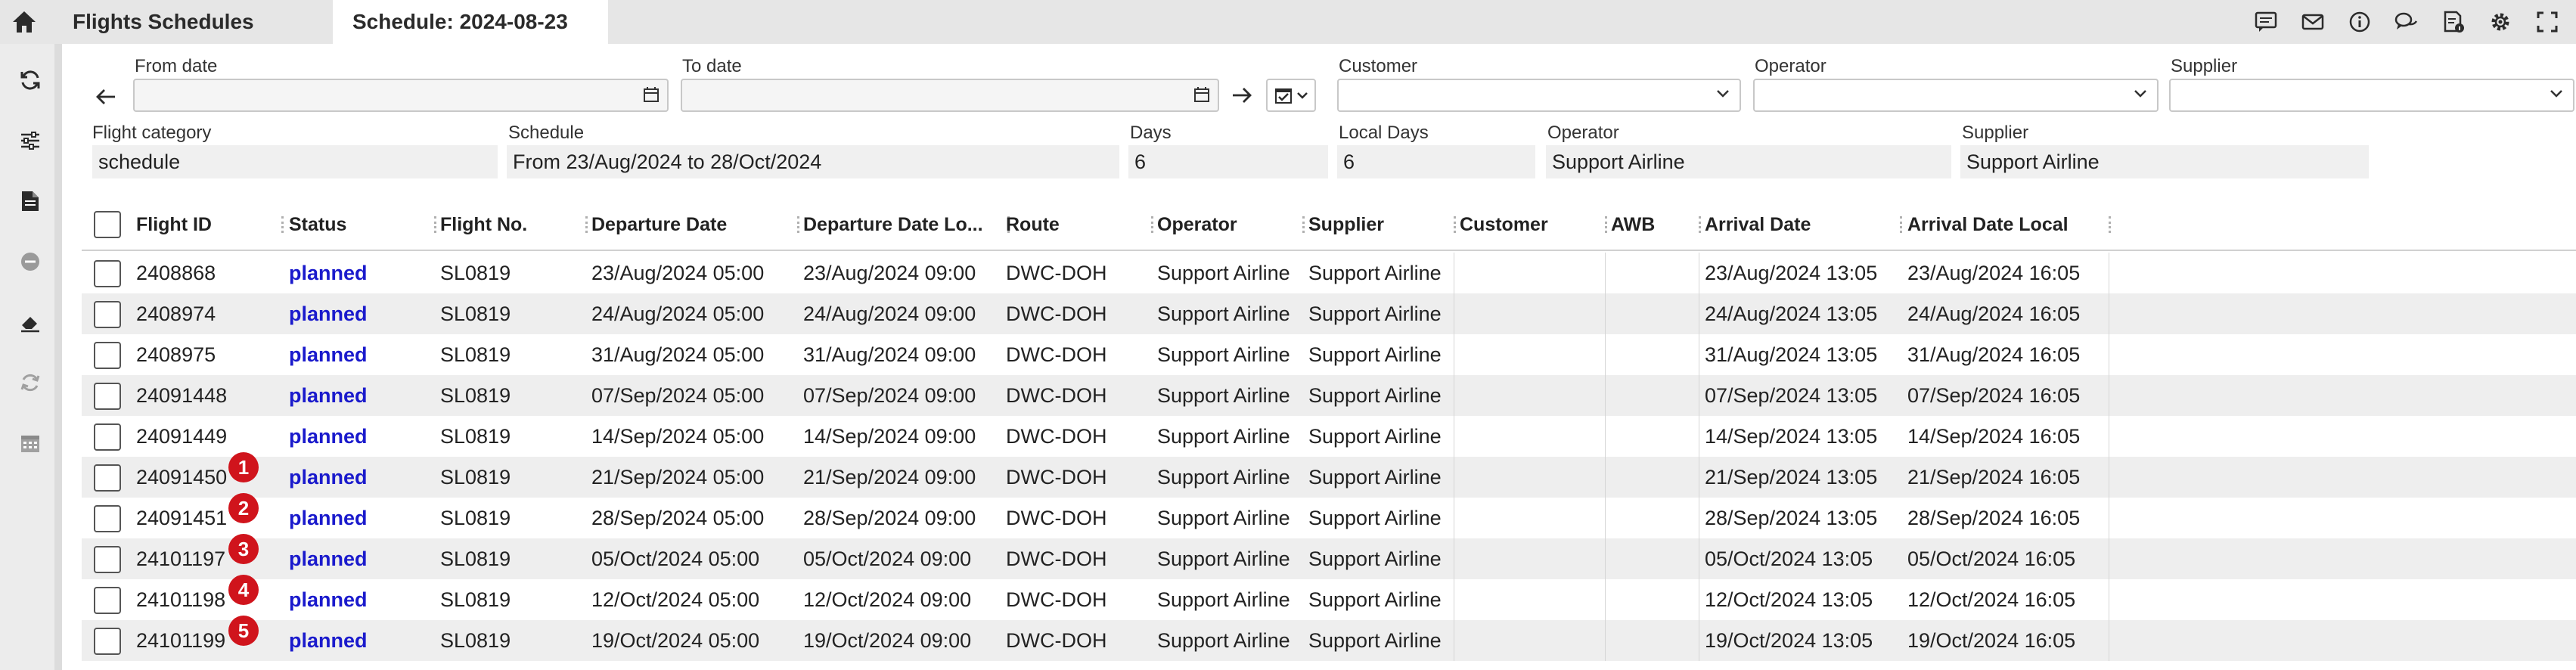 Image resolution: width=2576 pixels, height=670 pixels. Describe the element at coordinates (182, 477) in the screenshot. I see `cell-flight-id: 24091450` at that location.